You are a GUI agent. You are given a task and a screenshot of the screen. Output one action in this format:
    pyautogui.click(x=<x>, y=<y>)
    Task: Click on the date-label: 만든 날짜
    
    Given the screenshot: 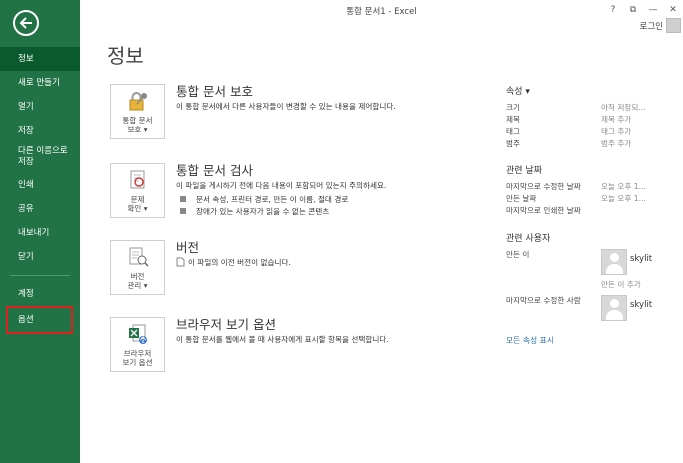 What is the action you would take?
    pyautogui.click(x=521, y=198)
    